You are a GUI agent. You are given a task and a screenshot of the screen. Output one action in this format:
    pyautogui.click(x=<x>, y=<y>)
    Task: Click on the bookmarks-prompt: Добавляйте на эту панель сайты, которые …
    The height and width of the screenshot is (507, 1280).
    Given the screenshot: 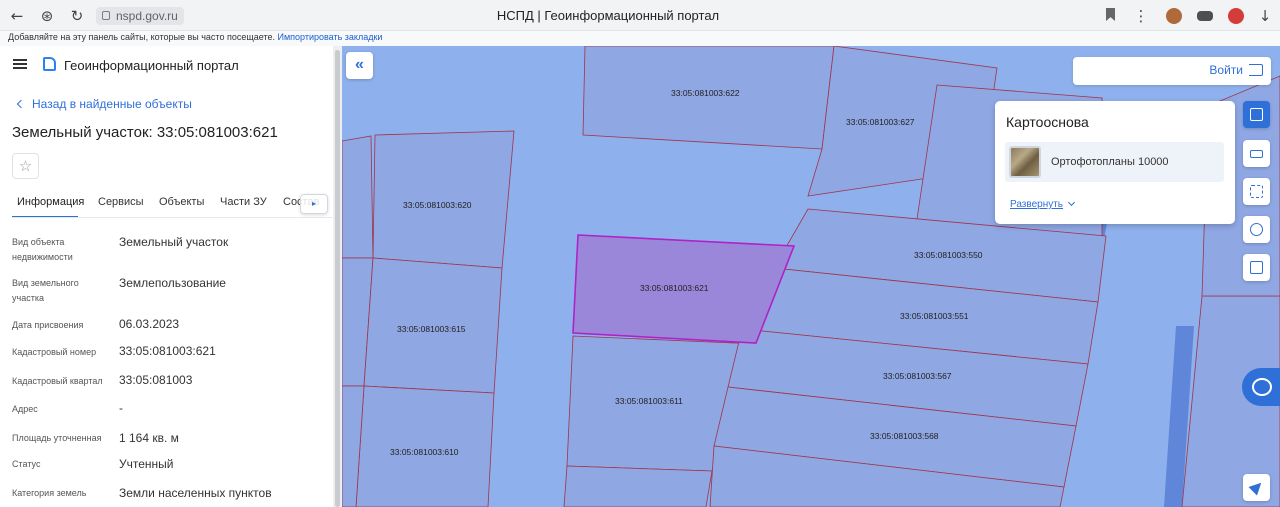 What is the action you would take?
    pyautogui.click(x=141, y=37)
    